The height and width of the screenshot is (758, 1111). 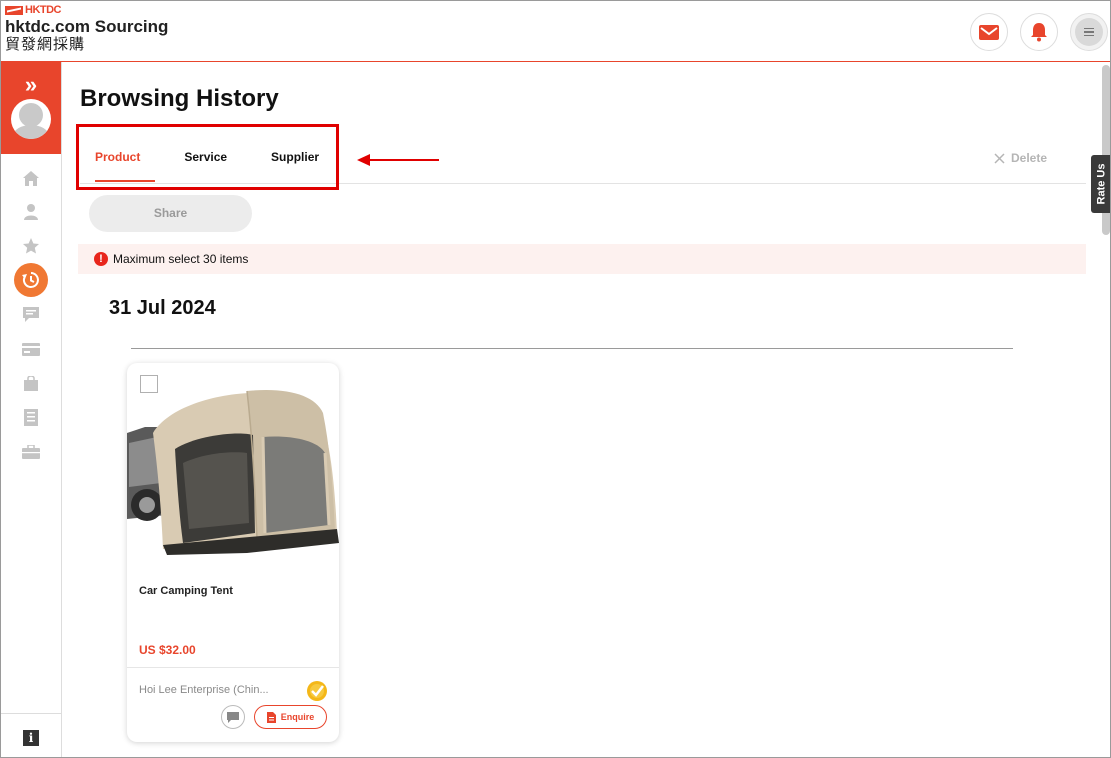 What do you see at coordinates (233, 667) in the screenshot?
I see `card-divider` at bounding box center [233, 667].